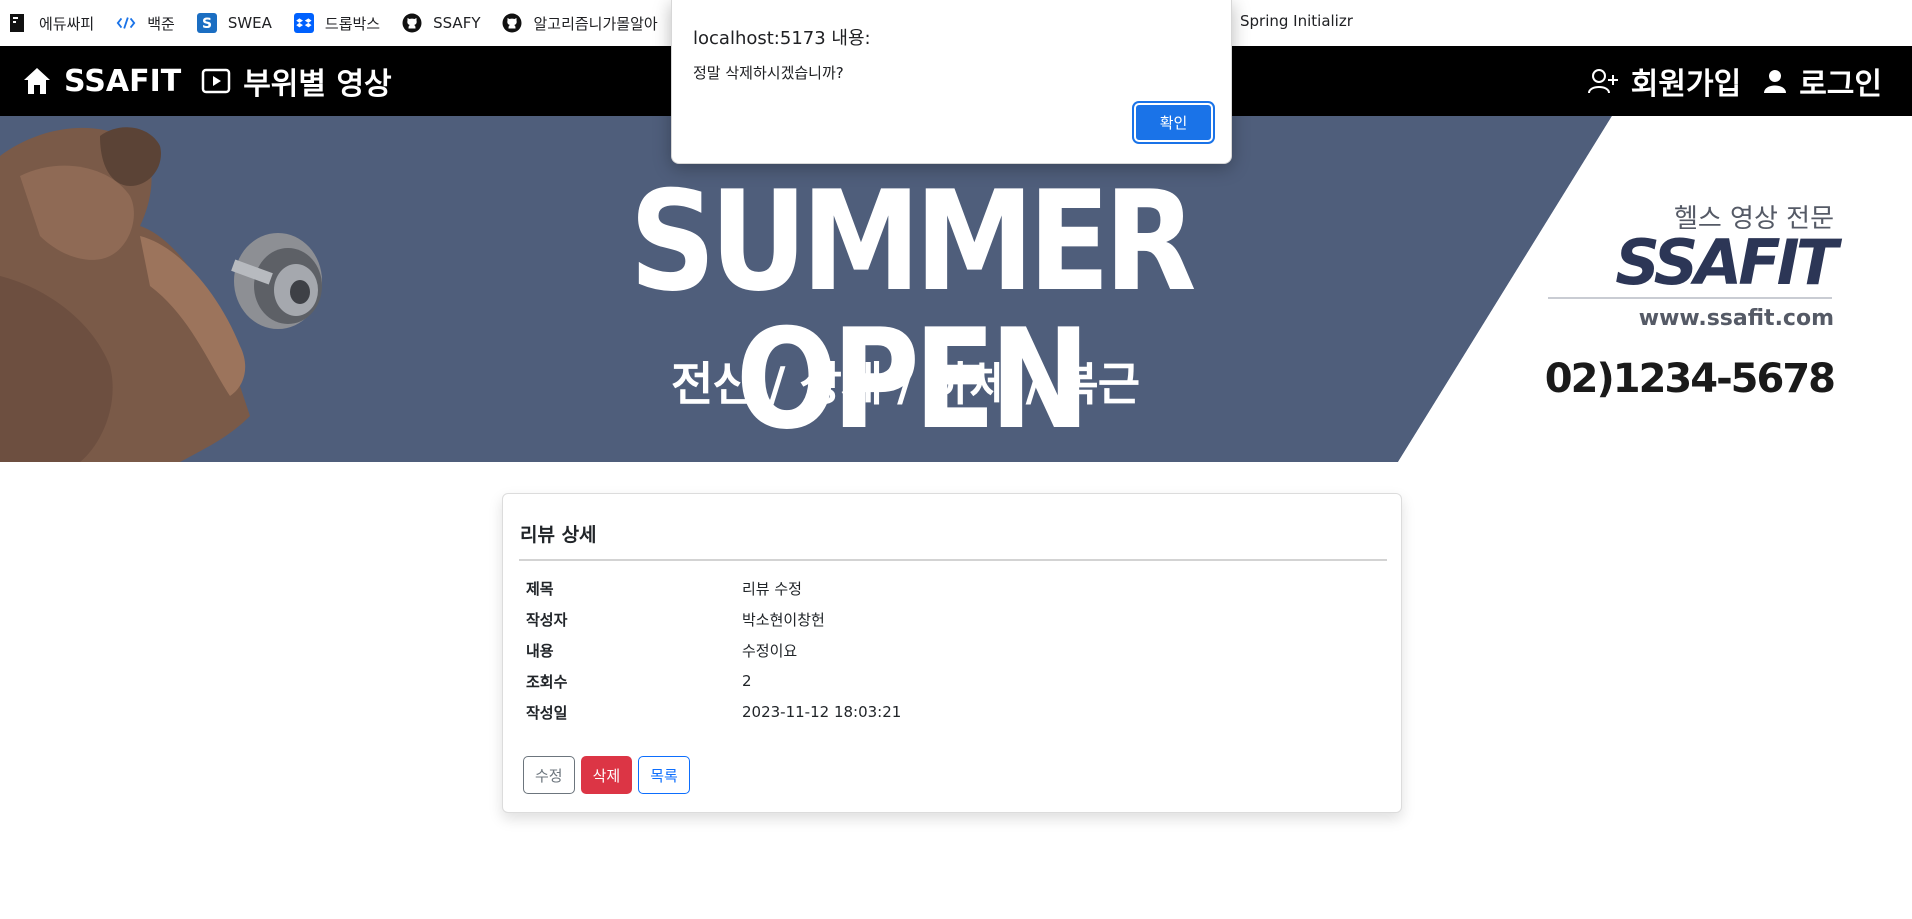  I want to click on delete-button: 삭제, so click(606, 775).